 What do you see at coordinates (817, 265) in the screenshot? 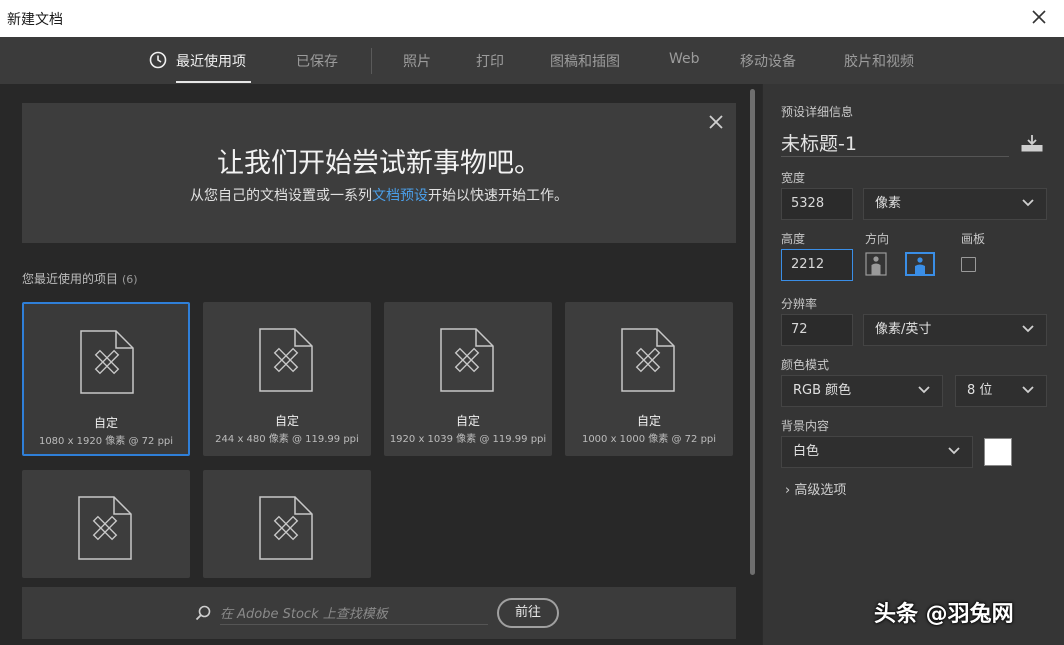
I see `height-input: 2212` at bounding box center [817, 265].